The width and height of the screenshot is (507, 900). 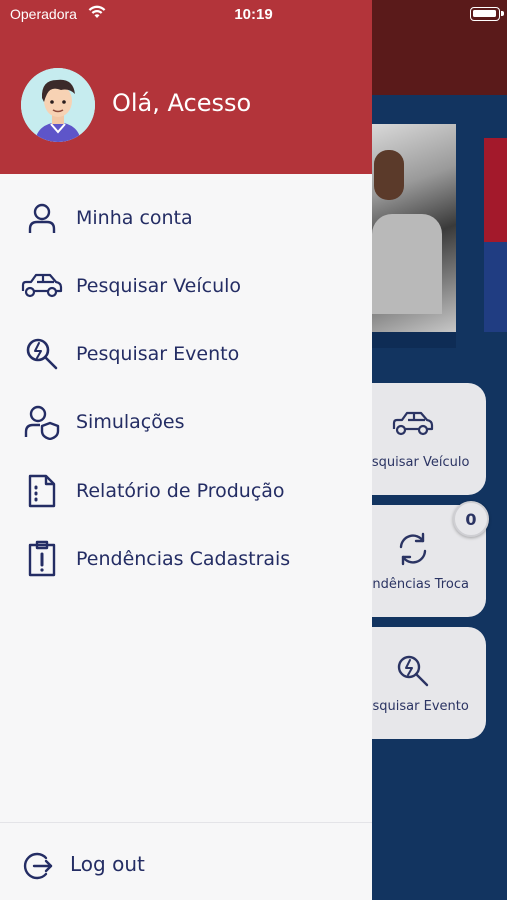 I want to click on menu-item-label: Pendências Cadastrais, so click(x=183, y=559).